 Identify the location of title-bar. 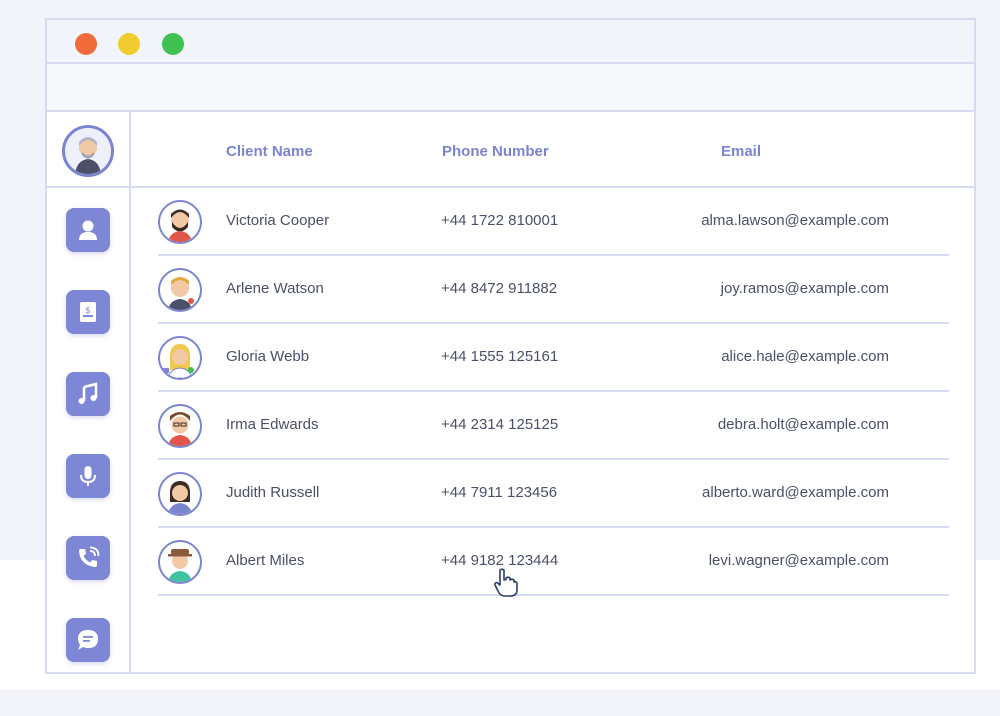
(510, 42).